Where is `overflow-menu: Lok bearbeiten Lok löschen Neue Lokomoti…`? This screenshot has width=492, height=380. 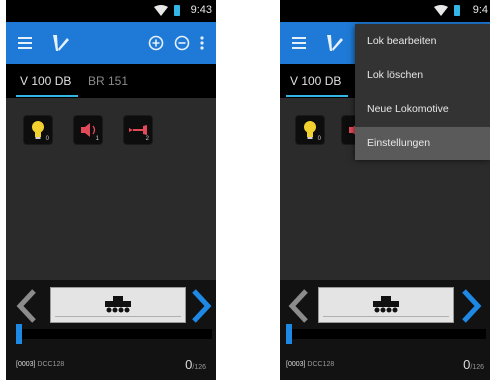
overflow-menu: Lok bearbeiten Lok löschen Neue Lokomoti… is located at coordinates (422, 92).